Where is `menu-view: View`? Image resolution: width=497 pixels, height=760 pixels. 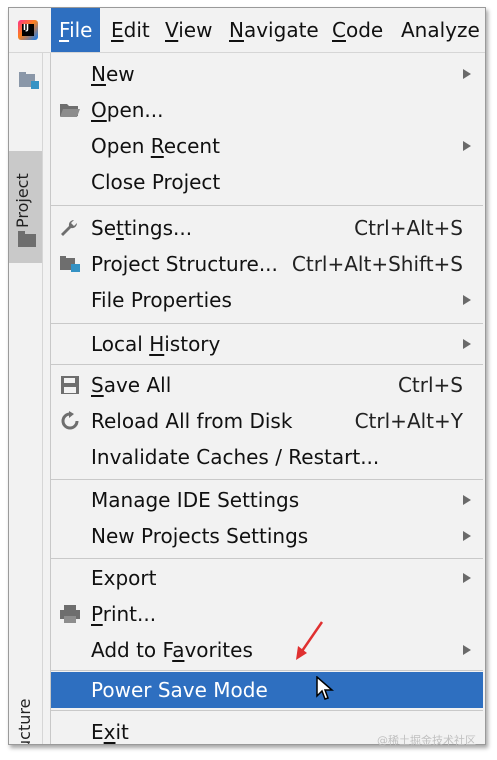
menu-view: View is located at coordinates (188, 30).